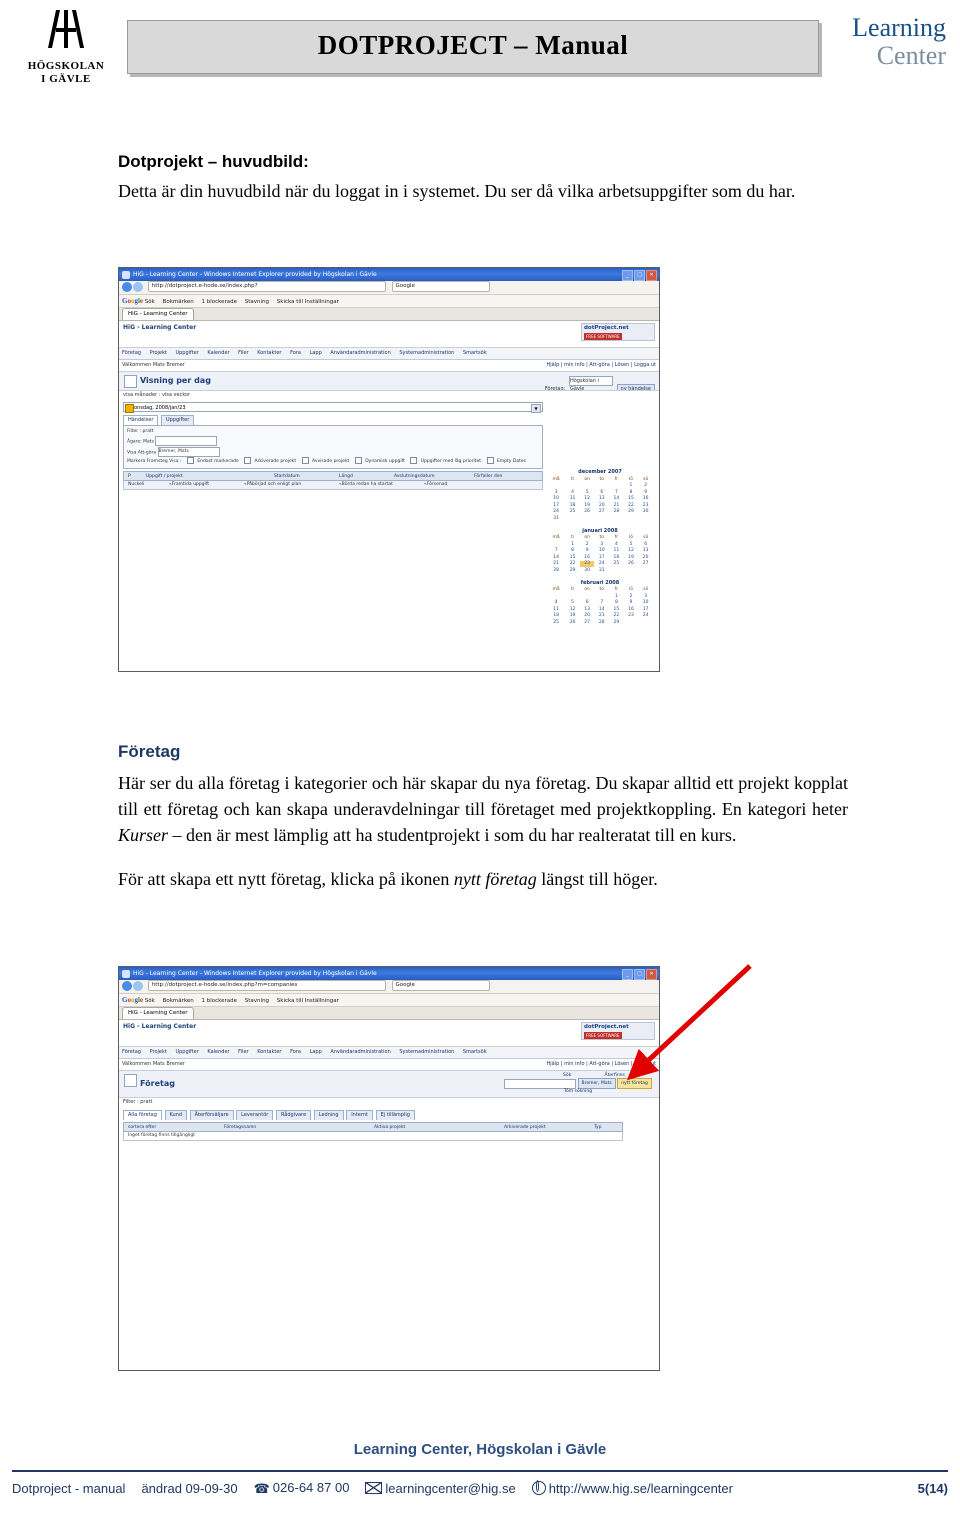 This screenshot has height=1516, width=960. What do you see at coordinates (176, 1115) in the screenshot?
I see `tab-kund: Kund` at bounding box center [176, 1115].